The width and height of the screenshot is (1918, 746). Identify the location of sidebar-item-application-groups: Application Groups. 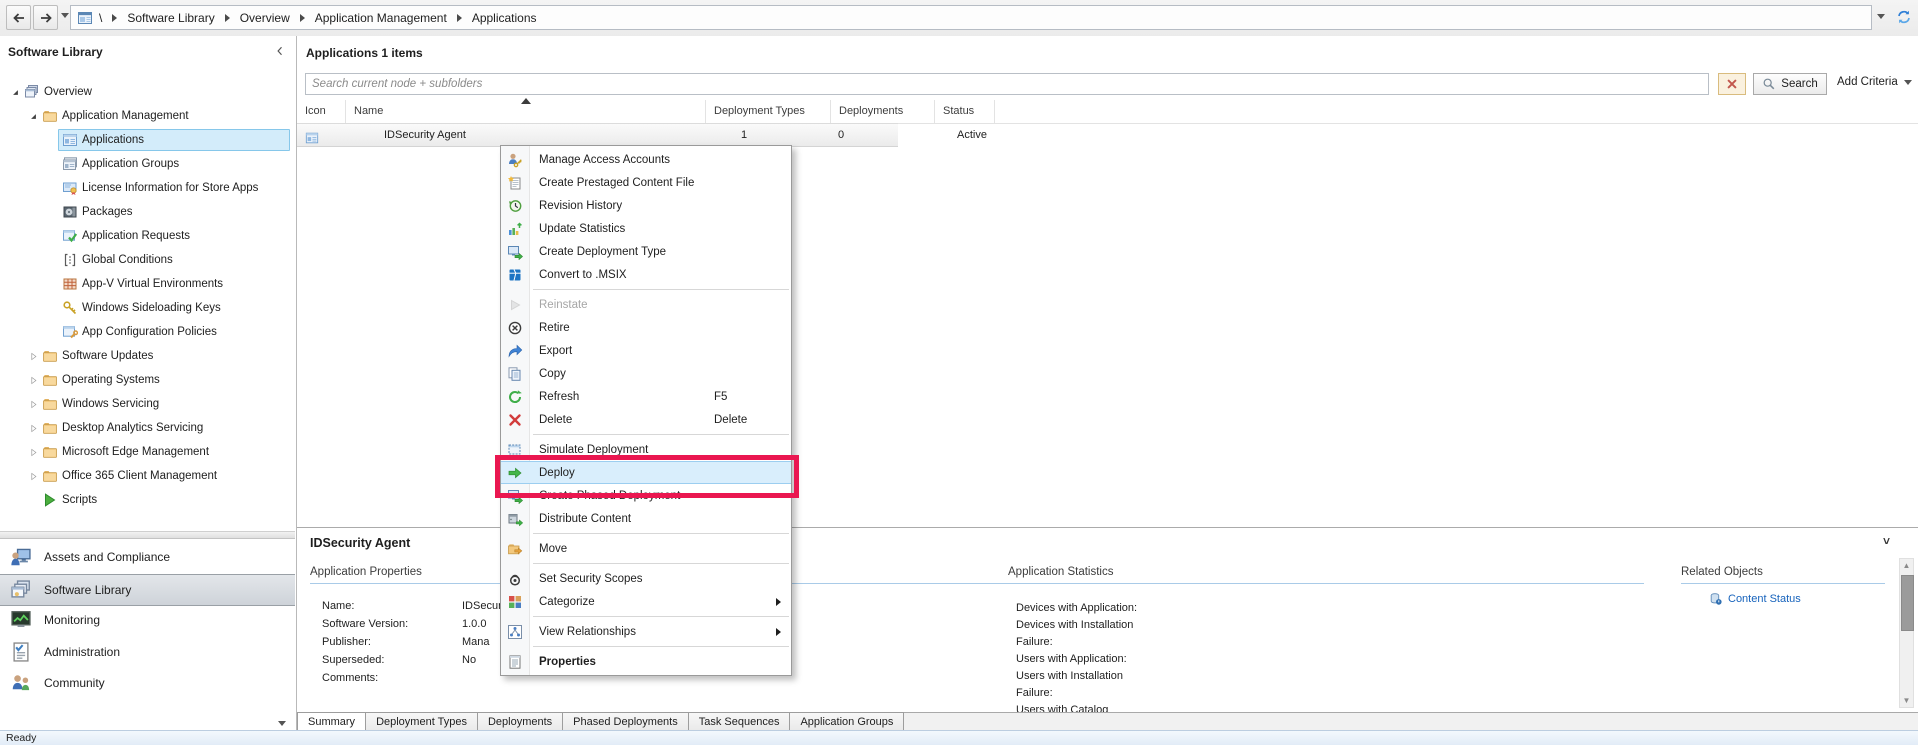
(147, 164).